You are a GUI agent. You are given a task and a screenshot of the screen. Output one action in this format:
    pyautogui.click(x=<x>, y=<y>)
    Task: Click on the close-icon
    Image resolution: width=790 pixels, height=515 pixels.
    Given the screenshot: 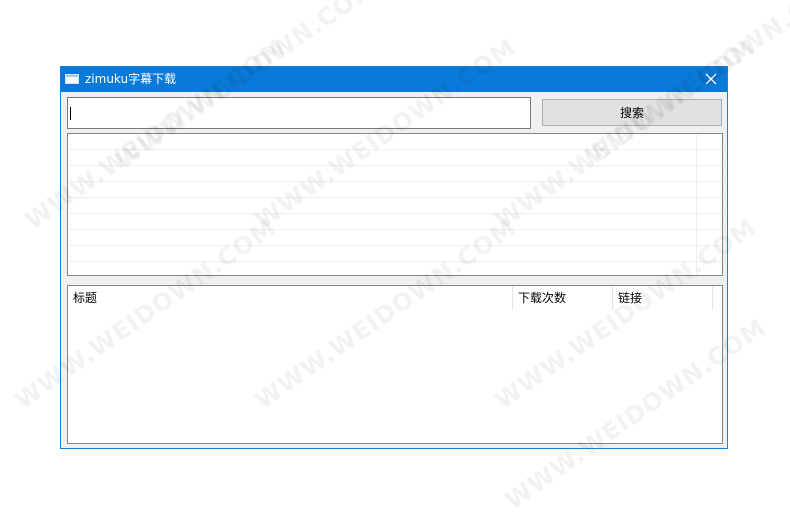 What is the action you would take?
    pyautogui.click(x=711, y=79)
    